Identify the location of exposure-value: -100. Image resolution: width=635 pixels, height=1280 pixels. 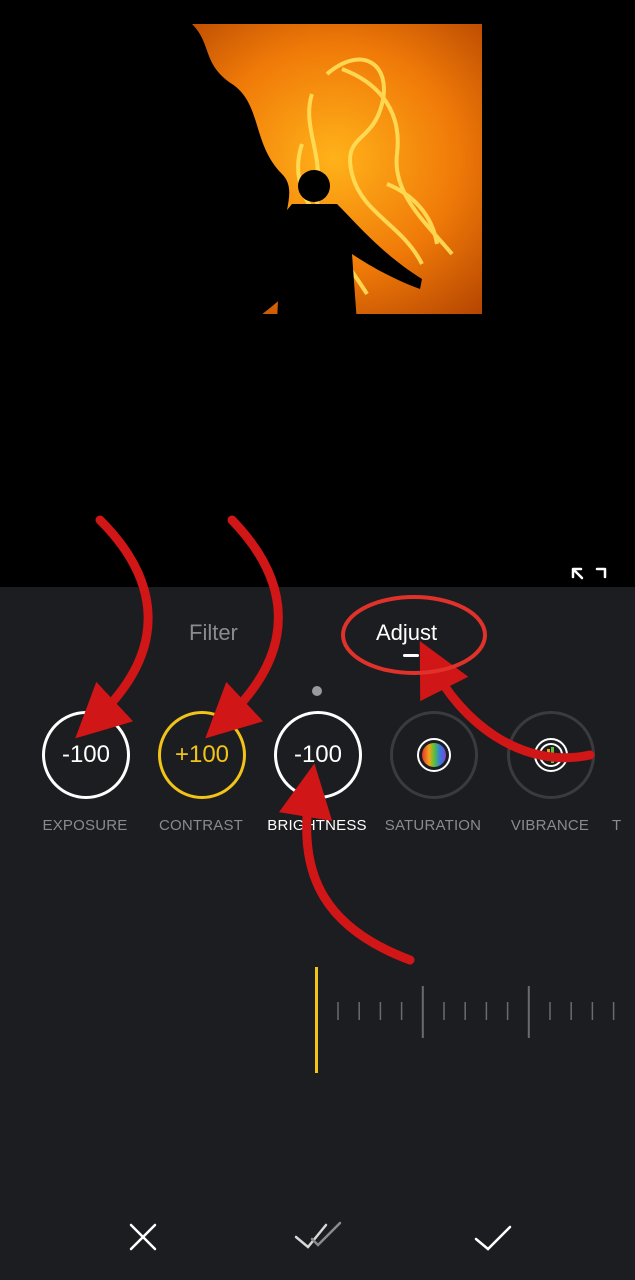
(86, 755).